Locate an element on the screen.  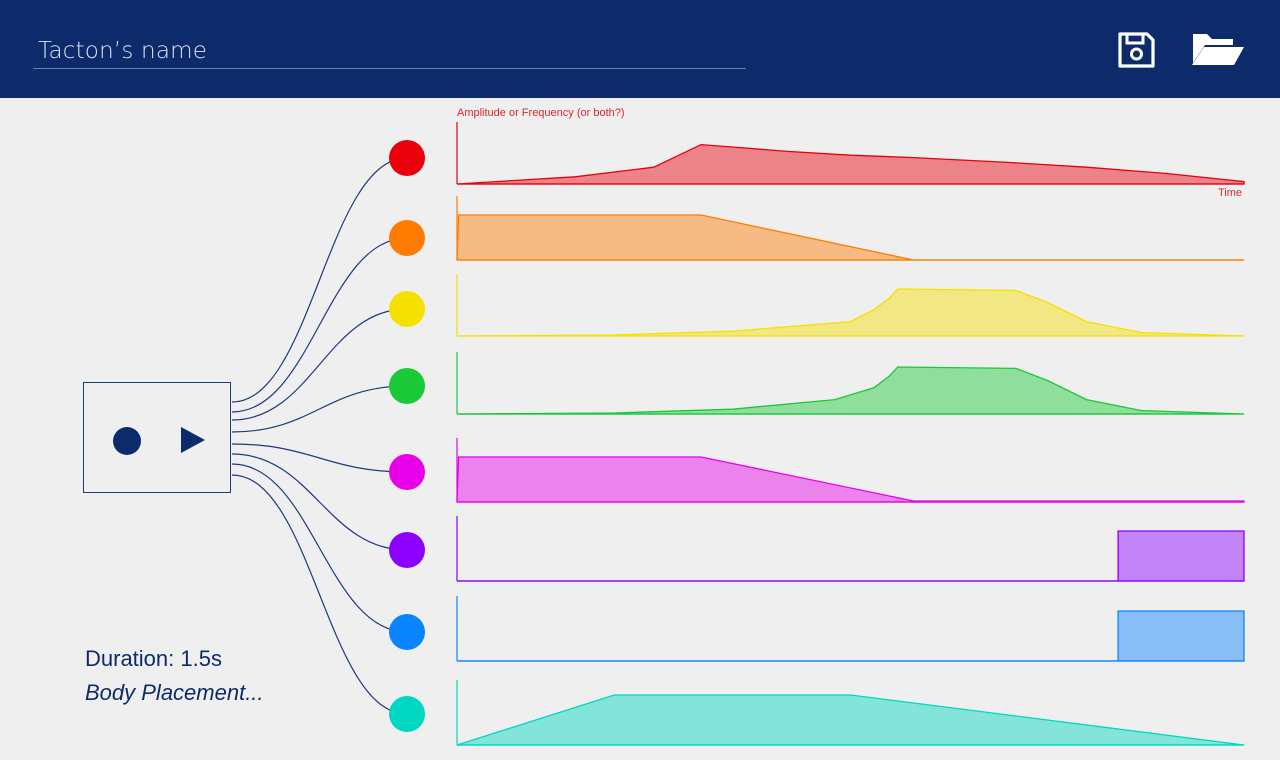
y-axis-label: Amplitude or Frequency (or both?) is located at coordinates (541, 113).